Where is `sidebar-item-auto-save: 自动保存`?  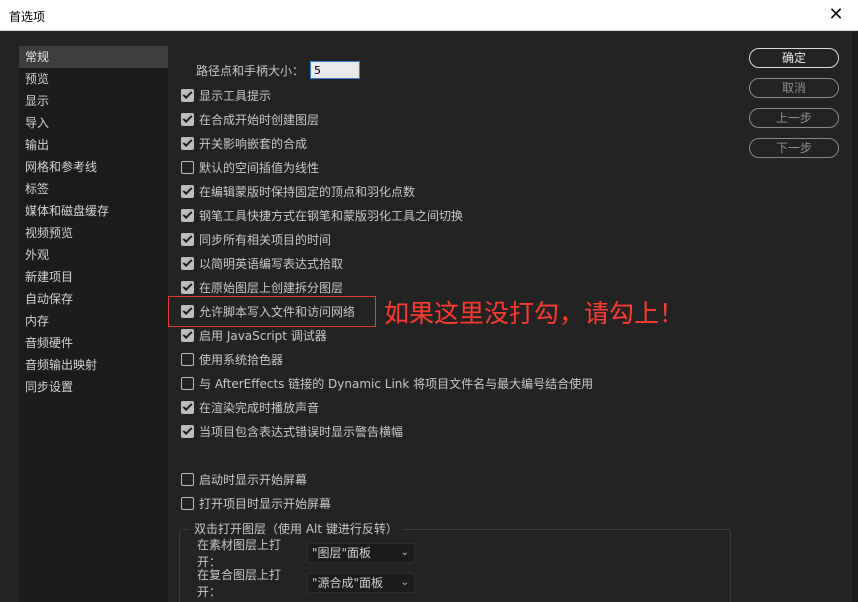 sidebar-item-auto-save: 自动保存 is located at coordinates (93, 299).